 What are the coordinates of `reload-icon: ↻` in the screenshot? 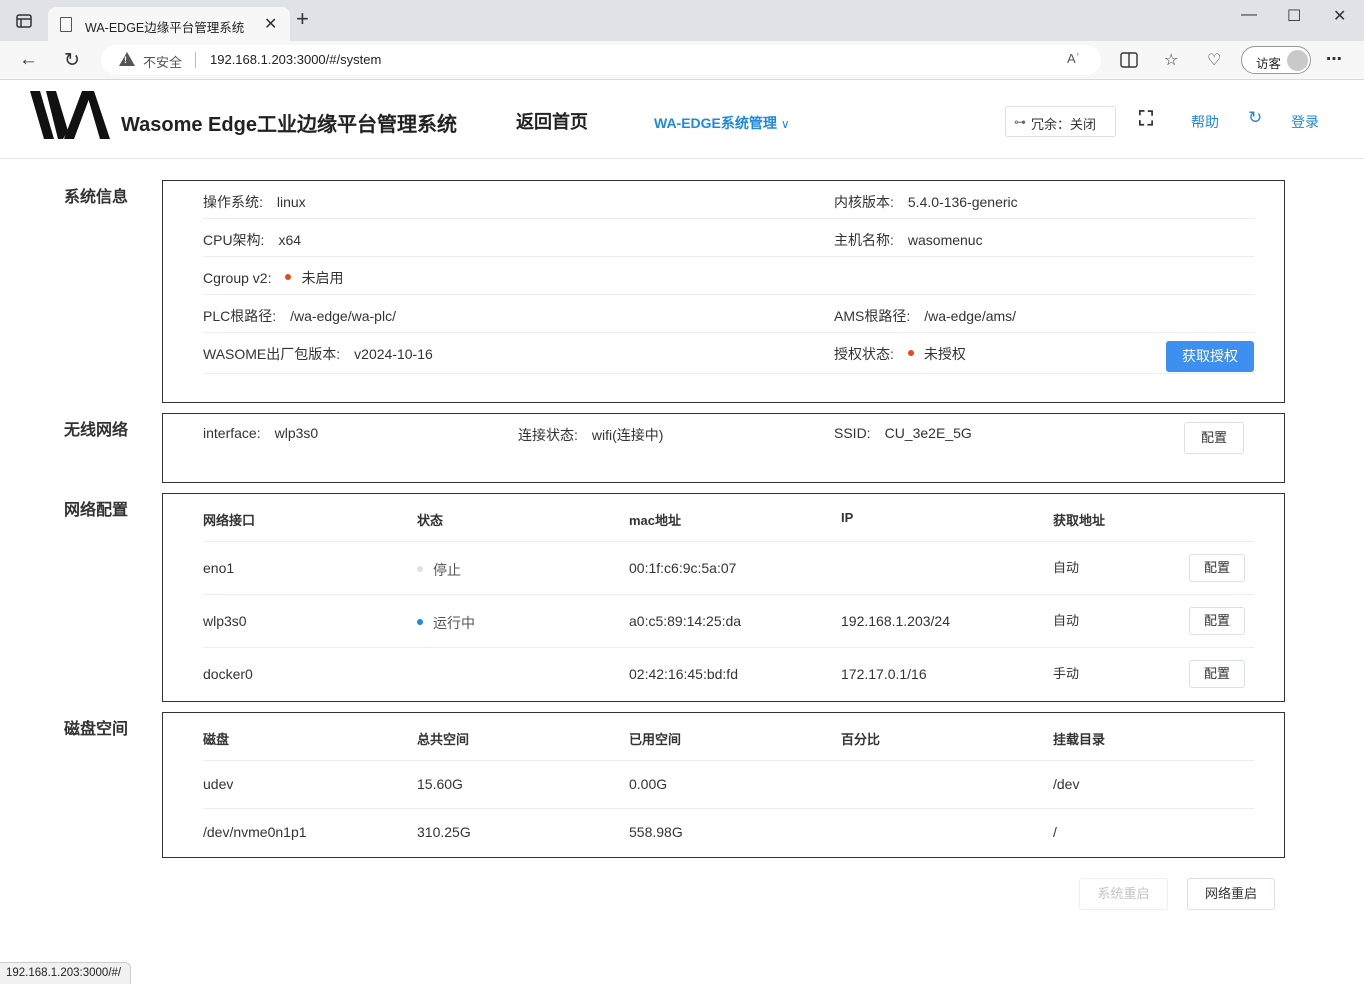 It's located at (72, 60).